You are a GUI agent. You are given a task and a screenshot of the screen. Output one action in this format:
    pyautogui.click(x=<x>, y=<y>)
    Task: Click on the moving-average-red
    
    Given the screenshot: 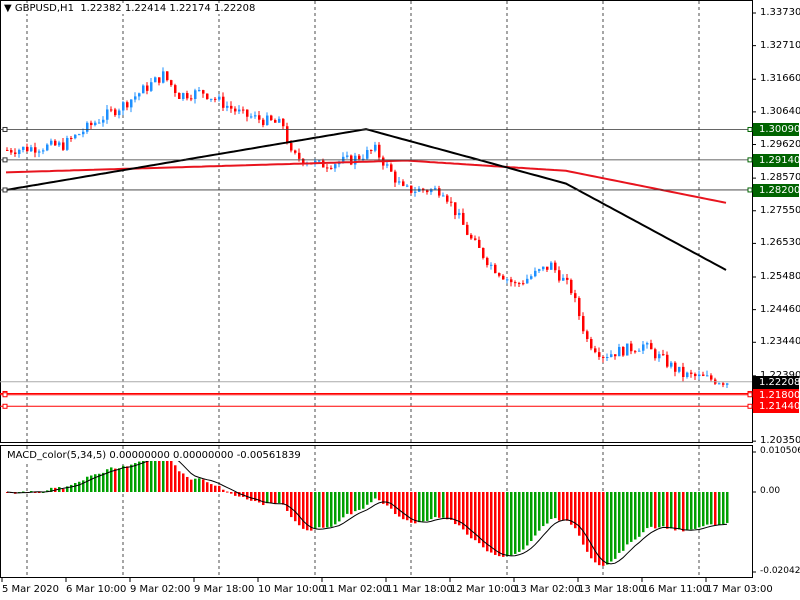 What is the action you would take?
    pyautogui.click(x=366, y=181)
    